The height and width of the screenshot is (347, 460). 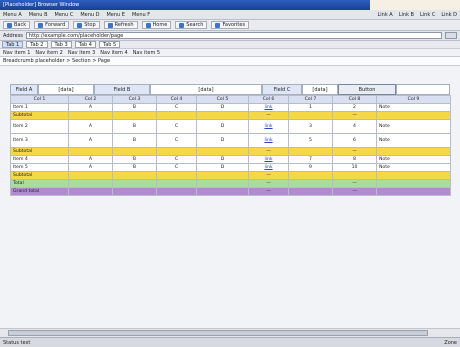 What do you see at coordinates (195, 25) in the screenshot?
I see `search-label: Search` at bounding box center [195, 25].